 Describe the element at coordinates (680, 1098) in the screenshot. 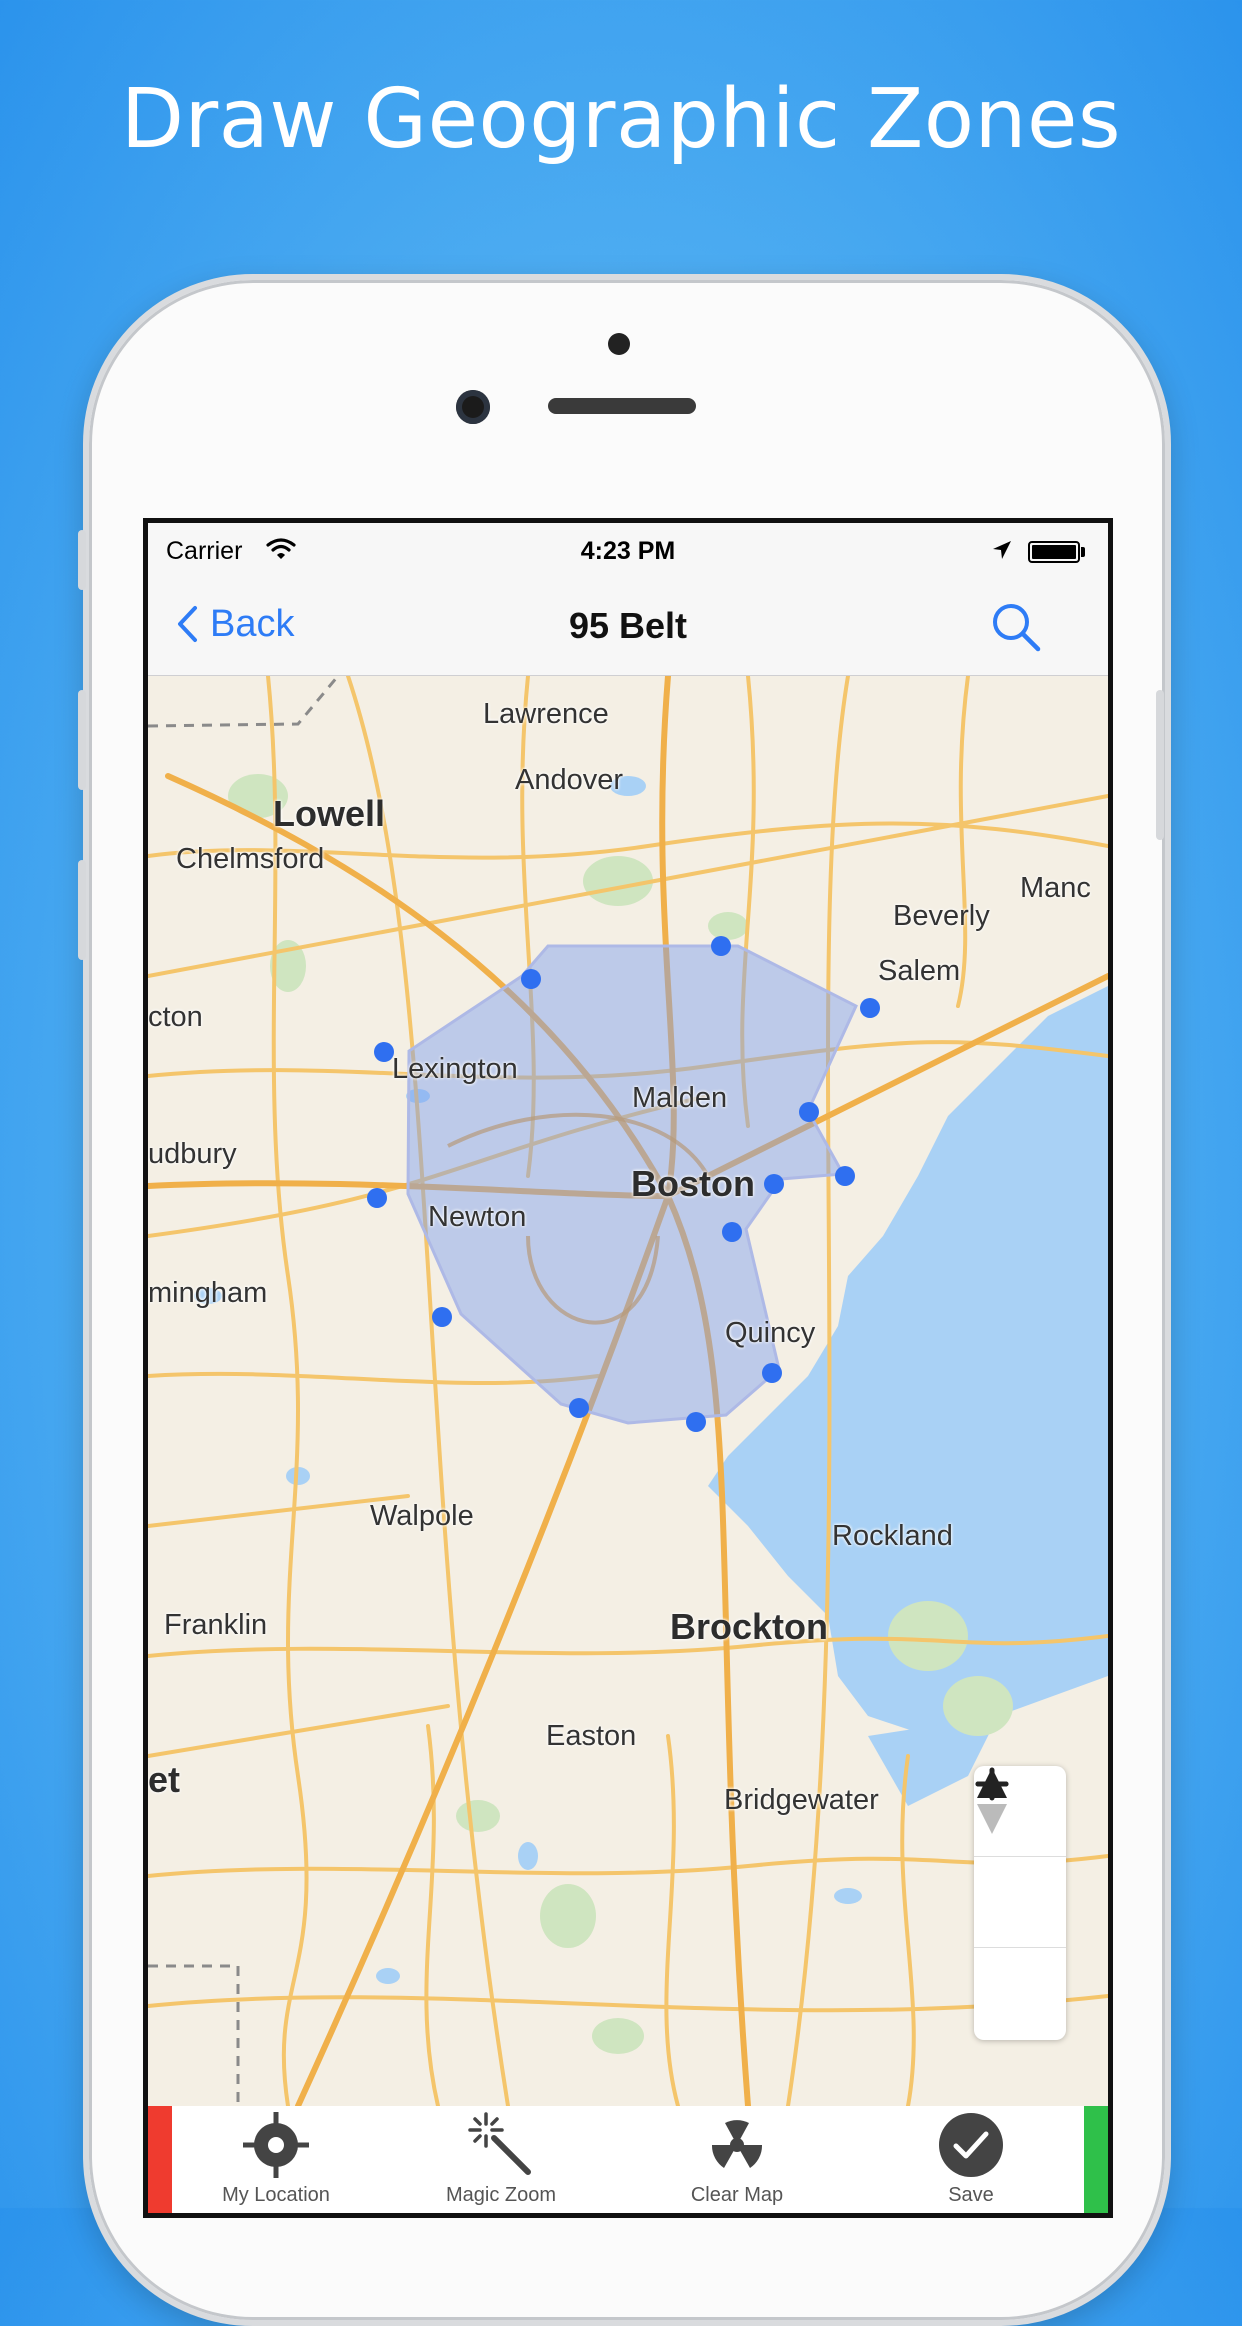

I see `map-label-malden: Malden` at that location.